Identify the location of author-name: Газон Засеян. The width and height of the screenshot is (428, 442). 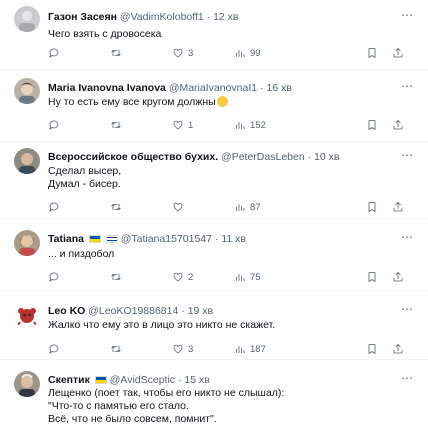
(82, 17).